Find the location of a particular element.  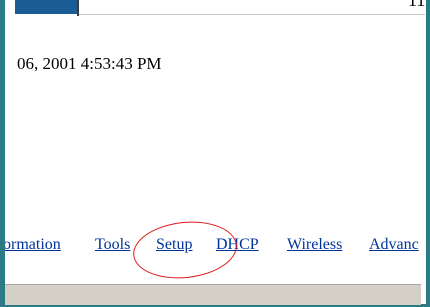

nav-dhcp-link: DHCP is located at coordinates (237, 245).